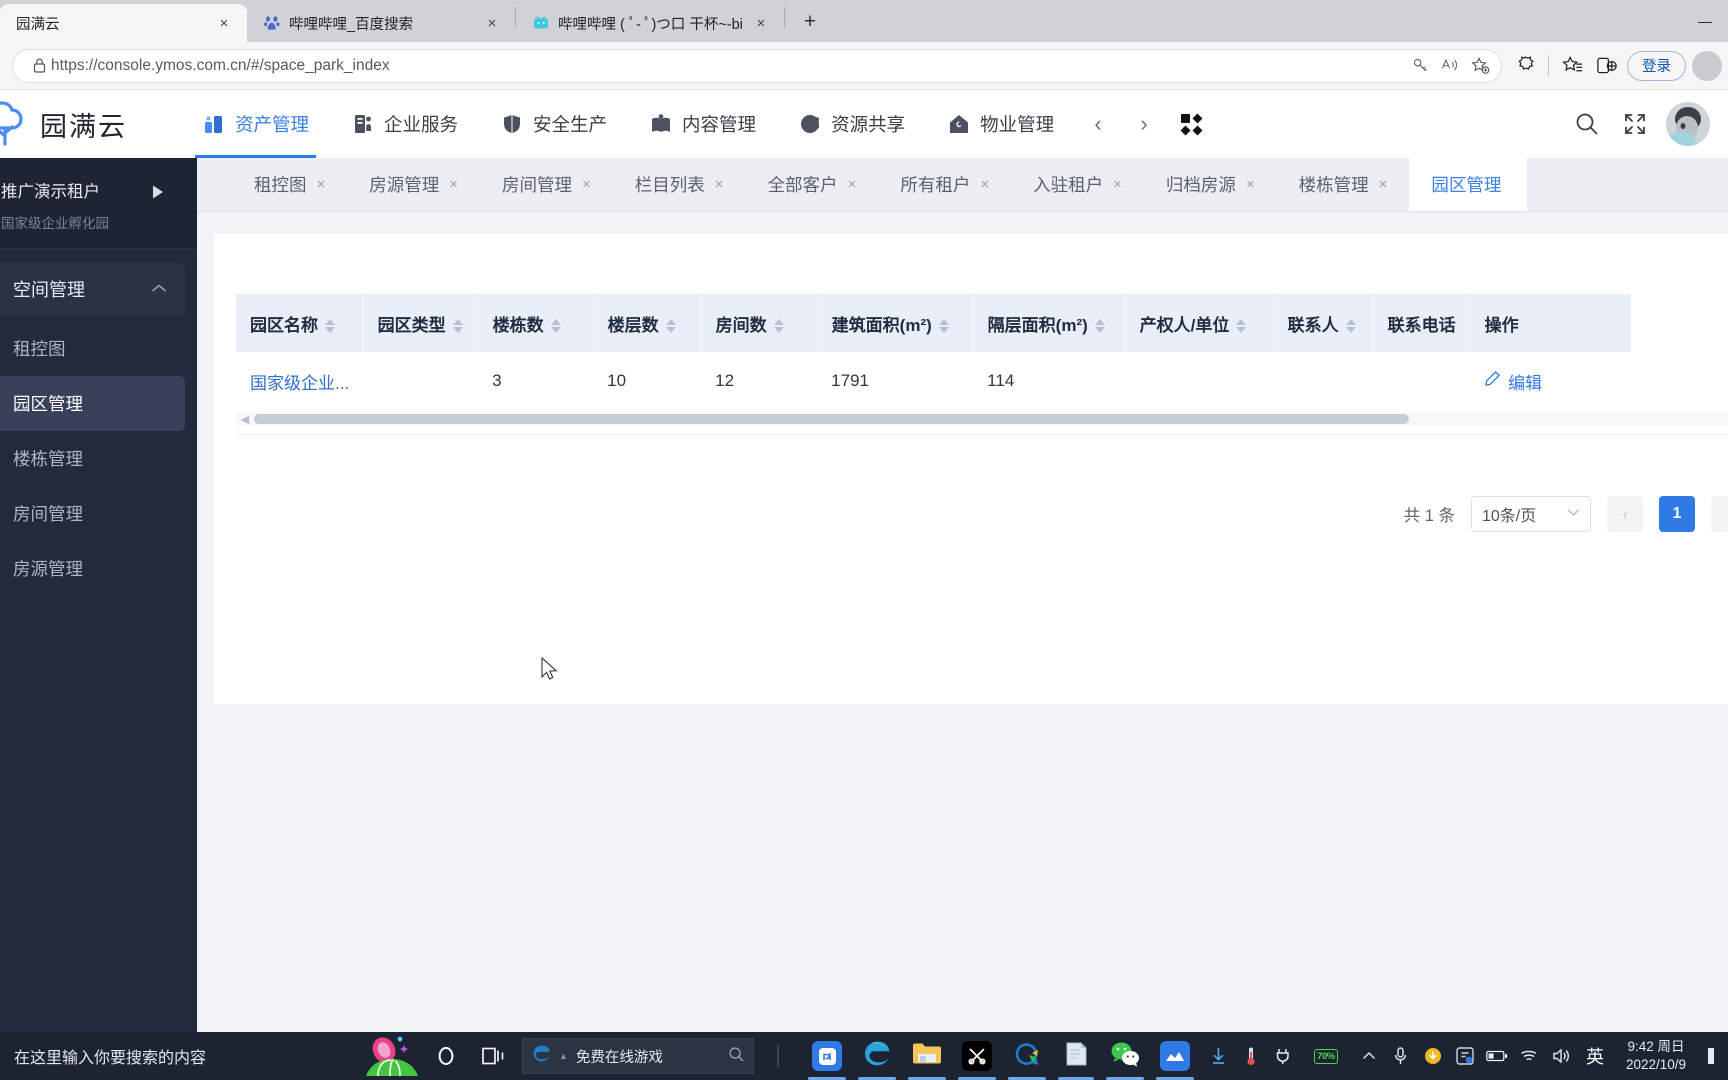 The image size is (1728, 1080). What do you see at coordinates (679, 184) in the screenshot?
I see `app-tab-column-list: 栏目列表 ×` at bounding box center [679, 184].